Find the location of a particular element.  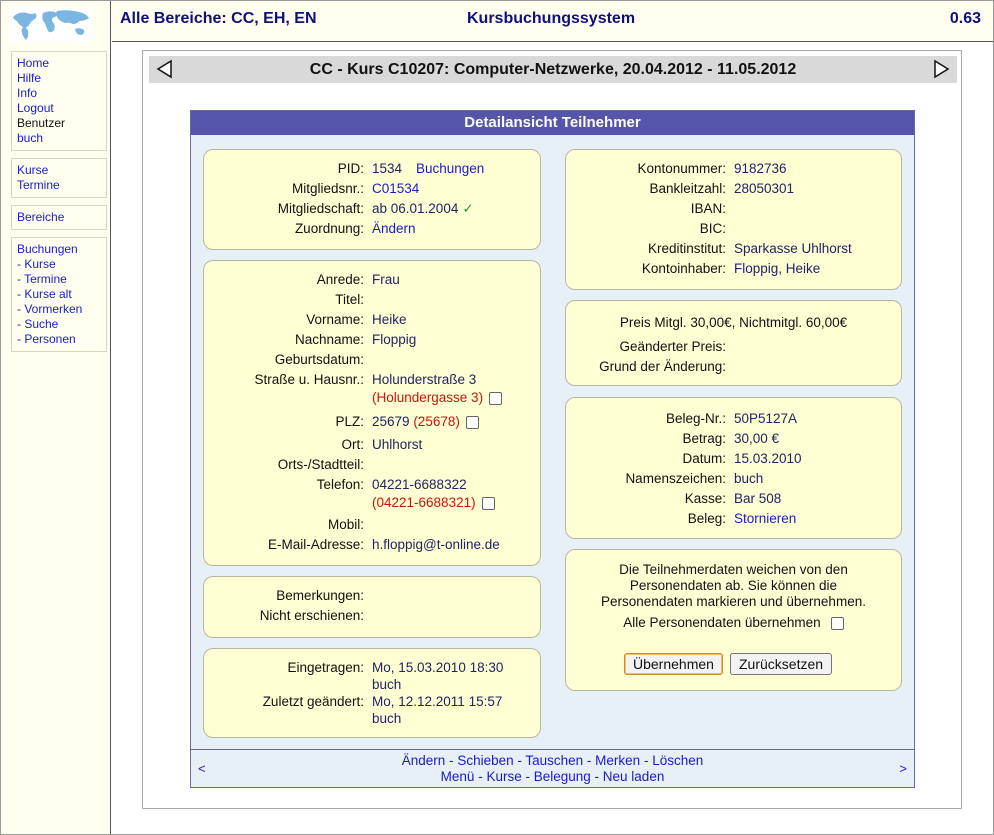

street-alt-row: (Holundergasse 3) is located at coordinates (372, 398).